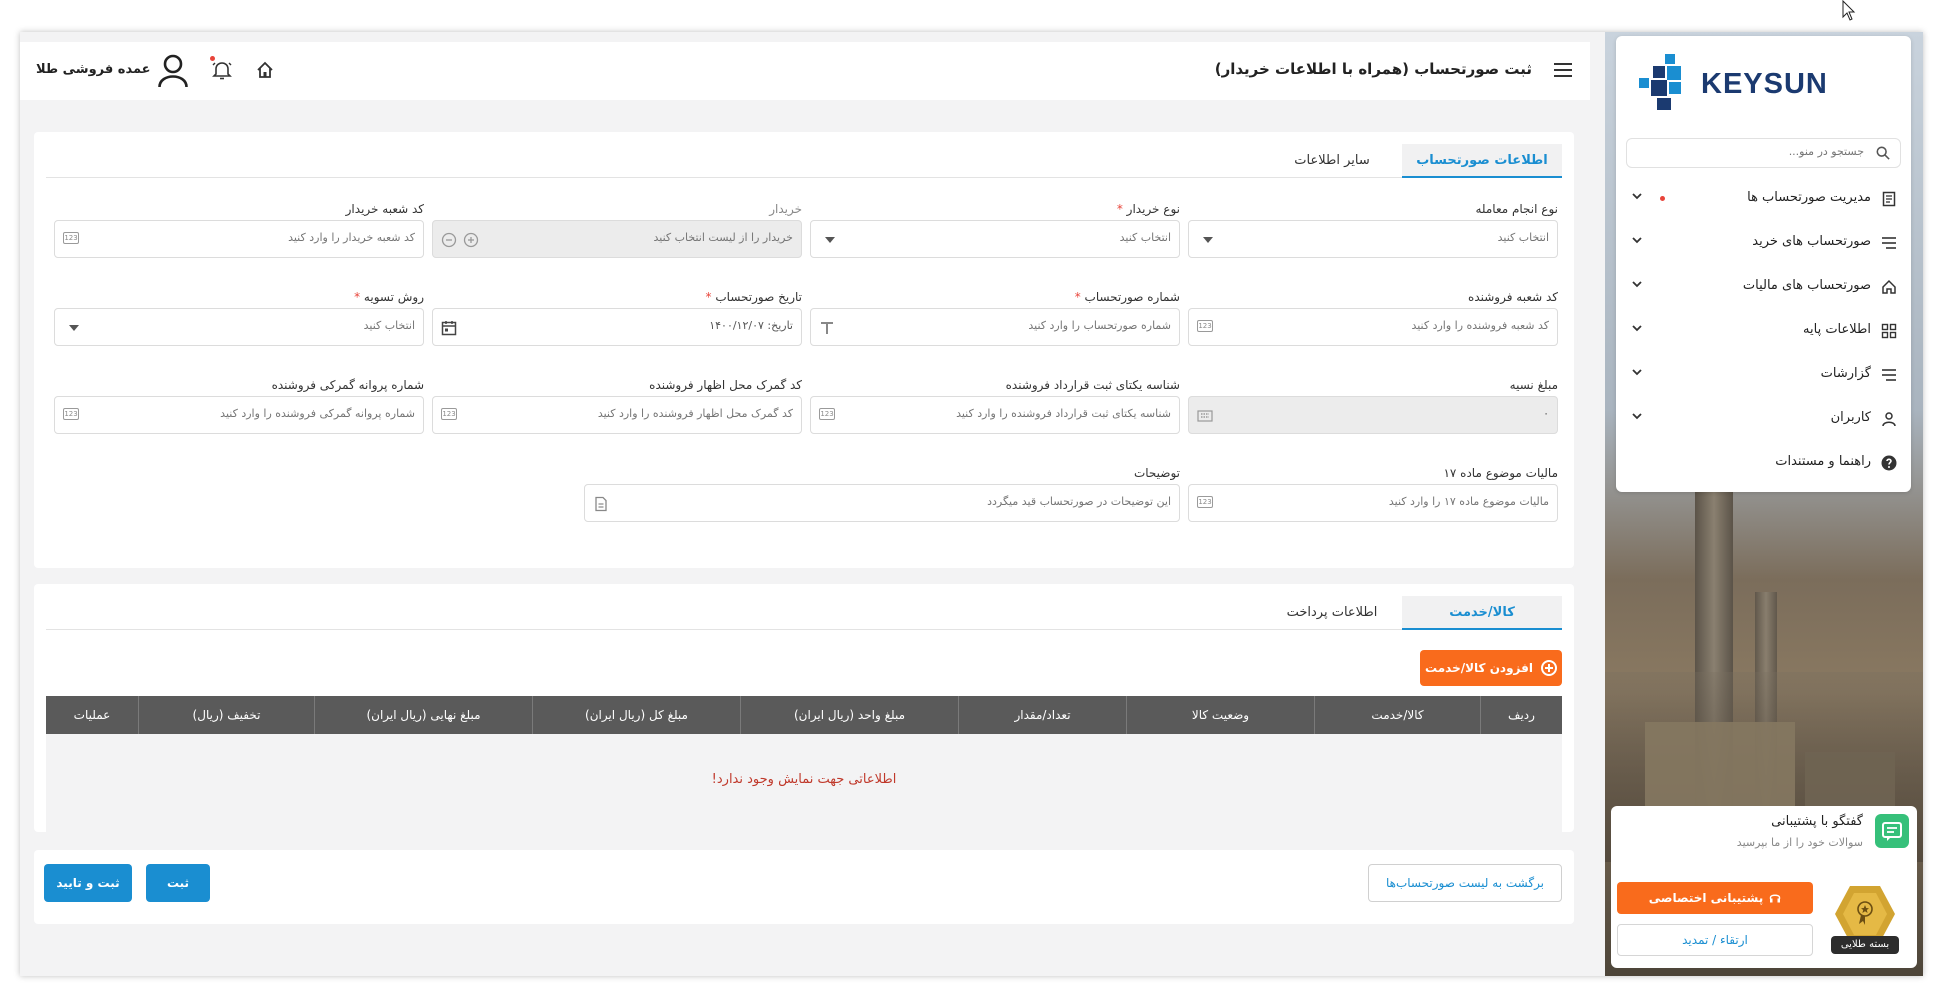  What do you see at coordinates (226, 715) in the screenshot?
I see `column-header: تخفیف (ریال)` at bounding box center [226, 715].